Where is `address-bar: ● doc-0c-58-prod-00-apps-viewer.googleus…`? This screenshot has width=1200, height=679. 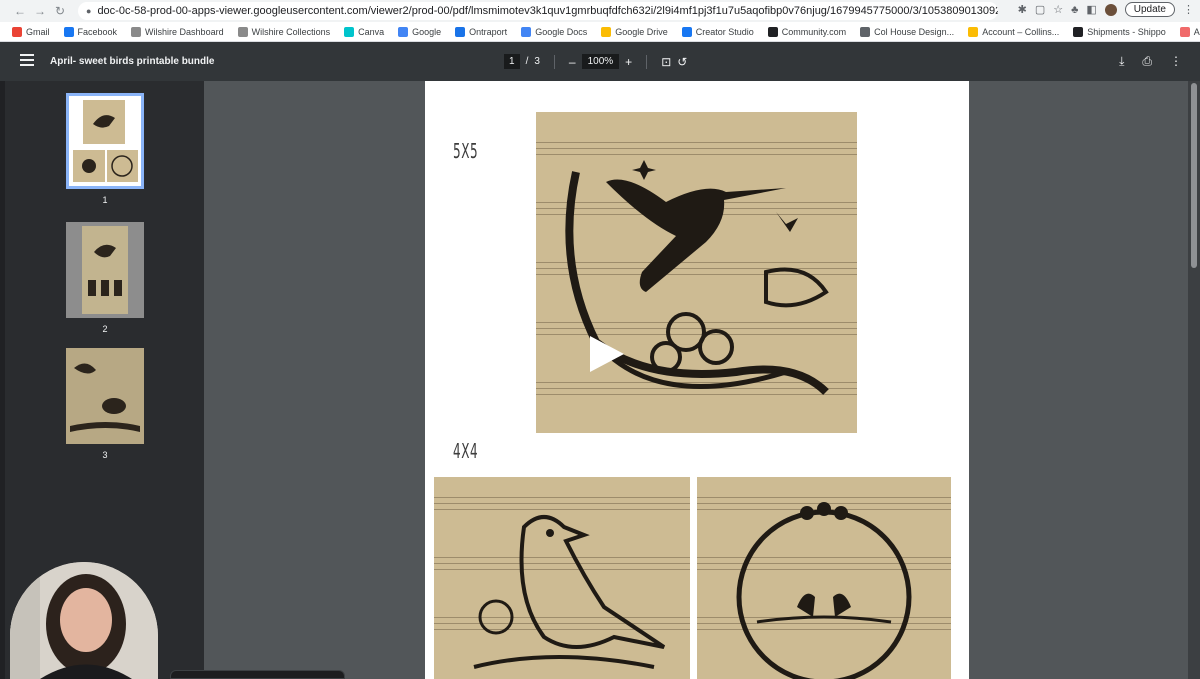 address-bar: ● doc-0c-58-prod-00-apps-viewer.googleus… is located at coordinates (538, 11).